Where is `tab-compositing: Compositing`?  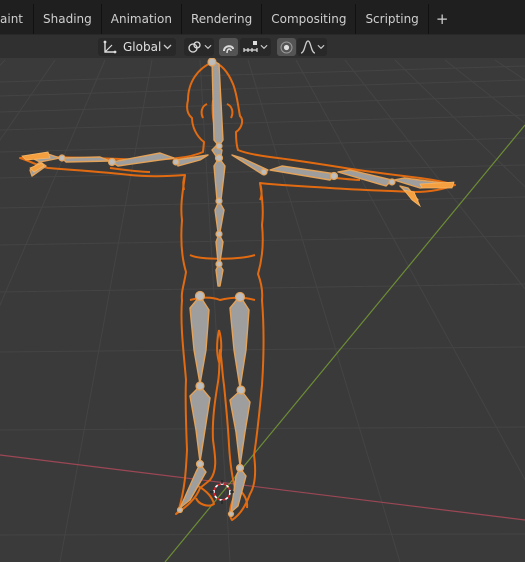
tab-compositing: Compositing is located at coordinates (309, 19).